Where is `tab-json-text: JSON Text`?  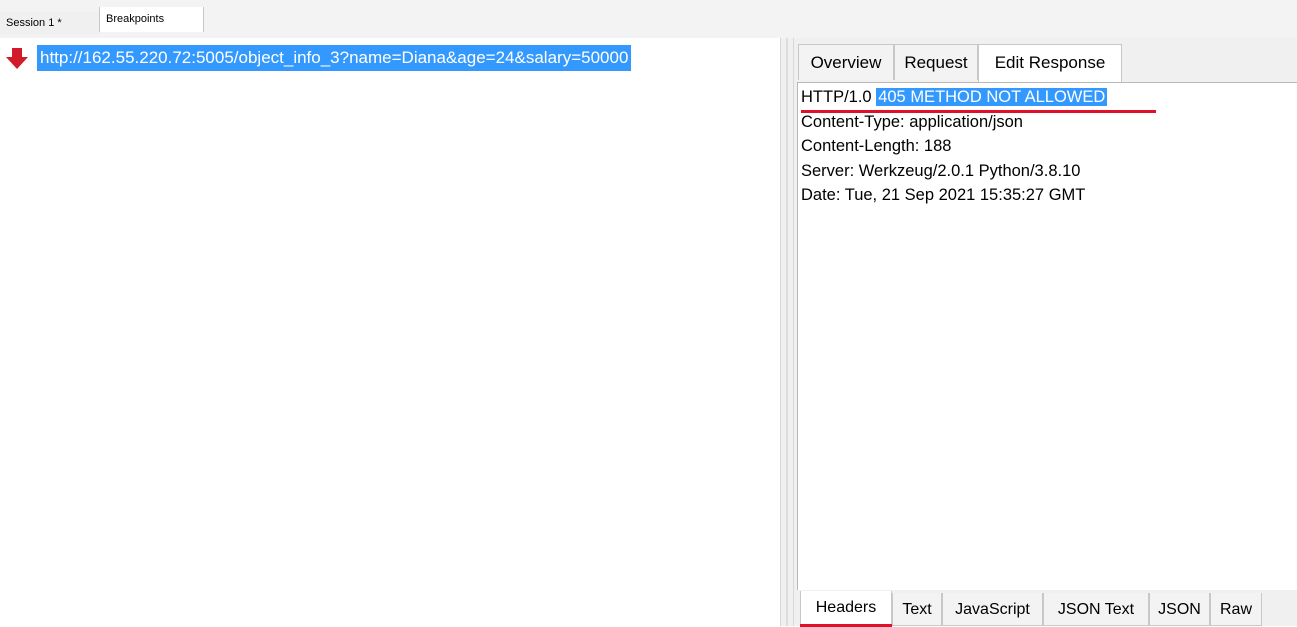 tab-json-text: JSON Text is located at coordinates (1096, 609).